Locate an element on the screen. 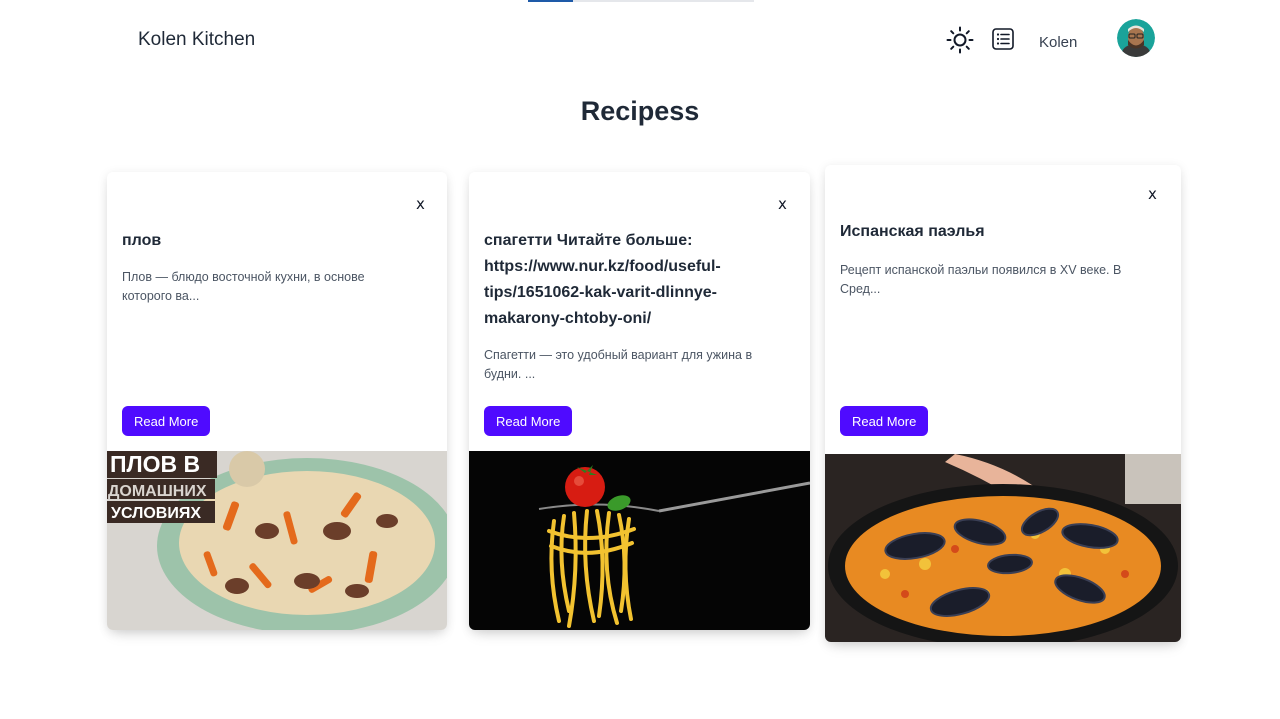 The image size is (1280, 719). sun-icon is located at coordinates (960, 40).